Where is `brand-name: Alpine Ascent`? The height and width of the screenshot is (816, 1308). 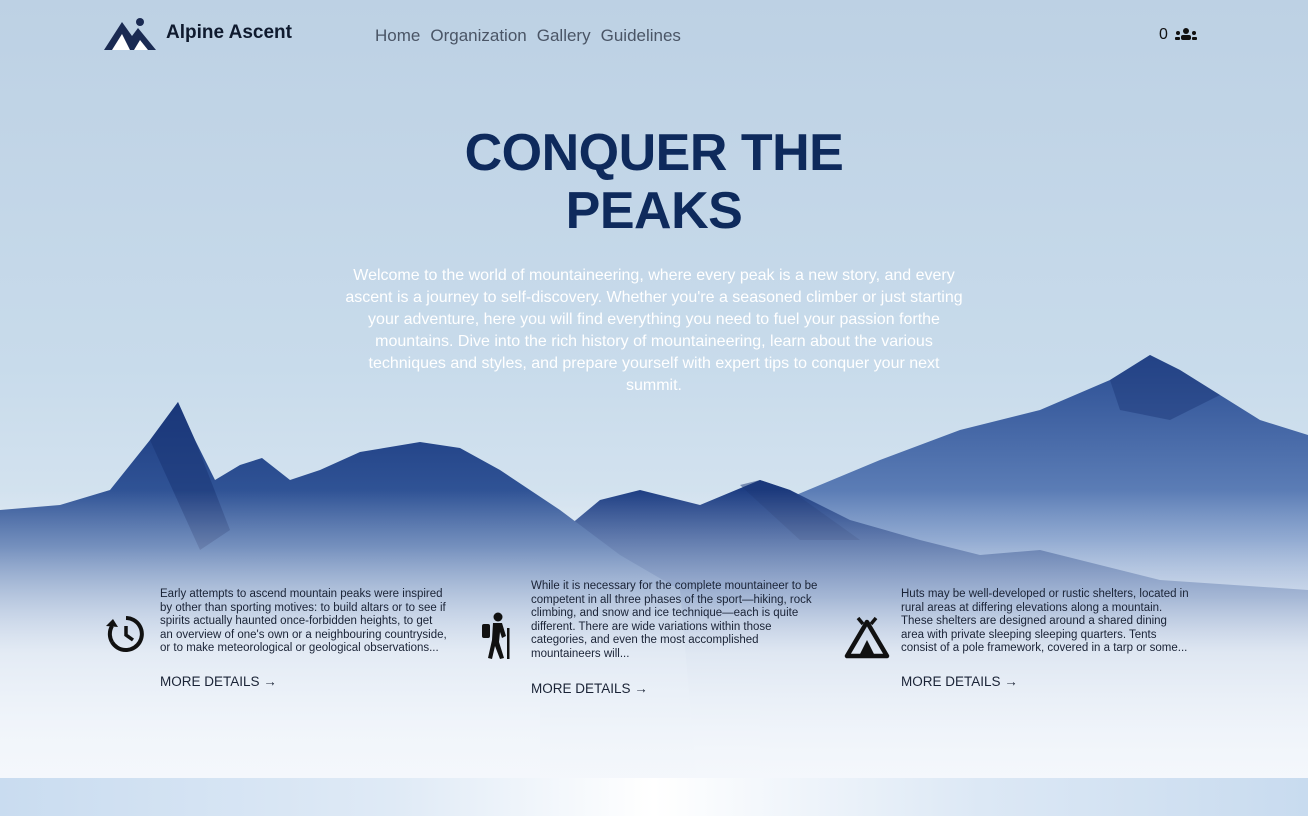
brand-name: Alpine Ascent is located at coordinates (229, 32).